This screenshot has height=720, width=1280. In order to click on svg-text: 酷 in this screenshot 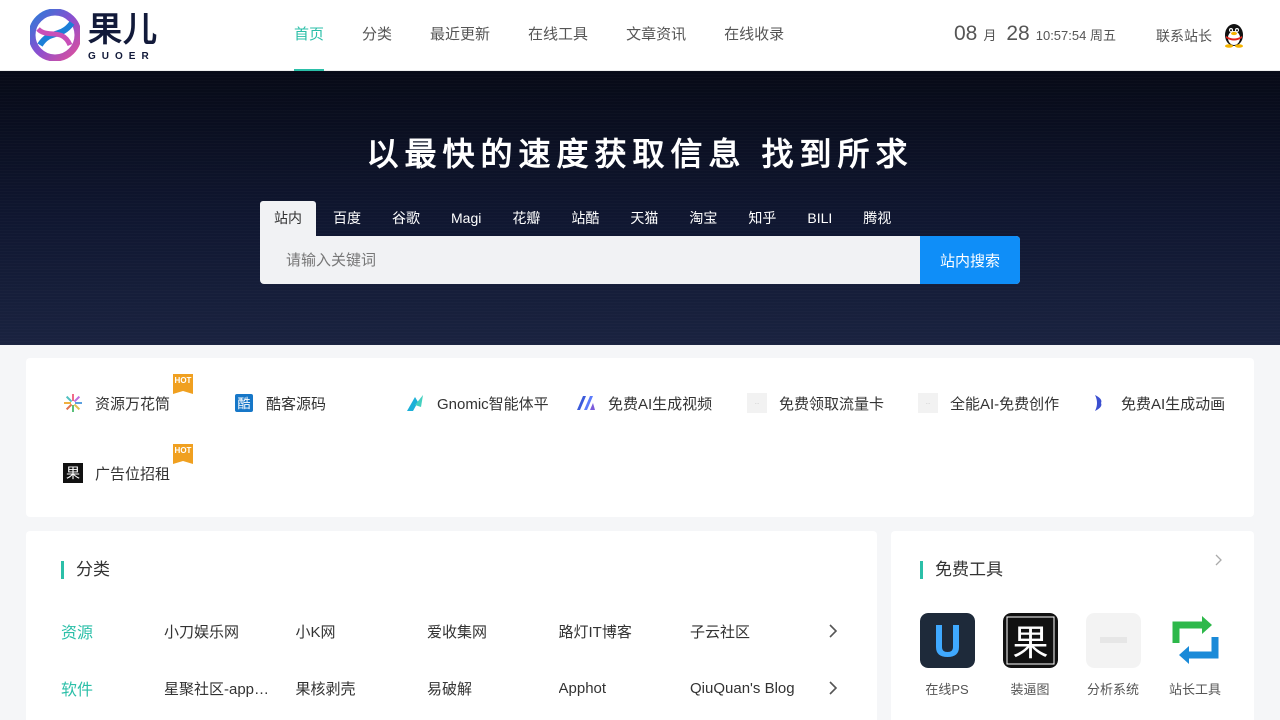, I will do `click(243, 404)`.